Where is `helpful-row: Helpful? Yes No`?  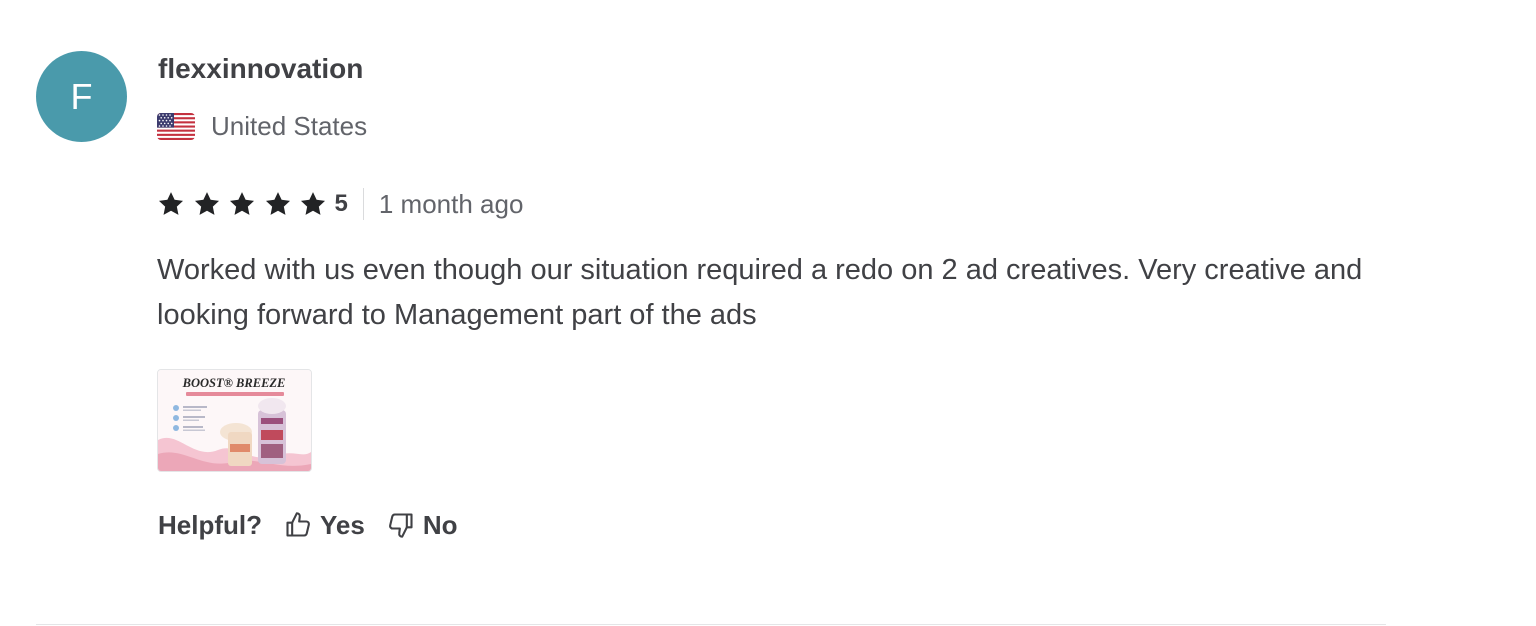 helpful-row: Helpful? Yes No is located at coordinates (319, 525).